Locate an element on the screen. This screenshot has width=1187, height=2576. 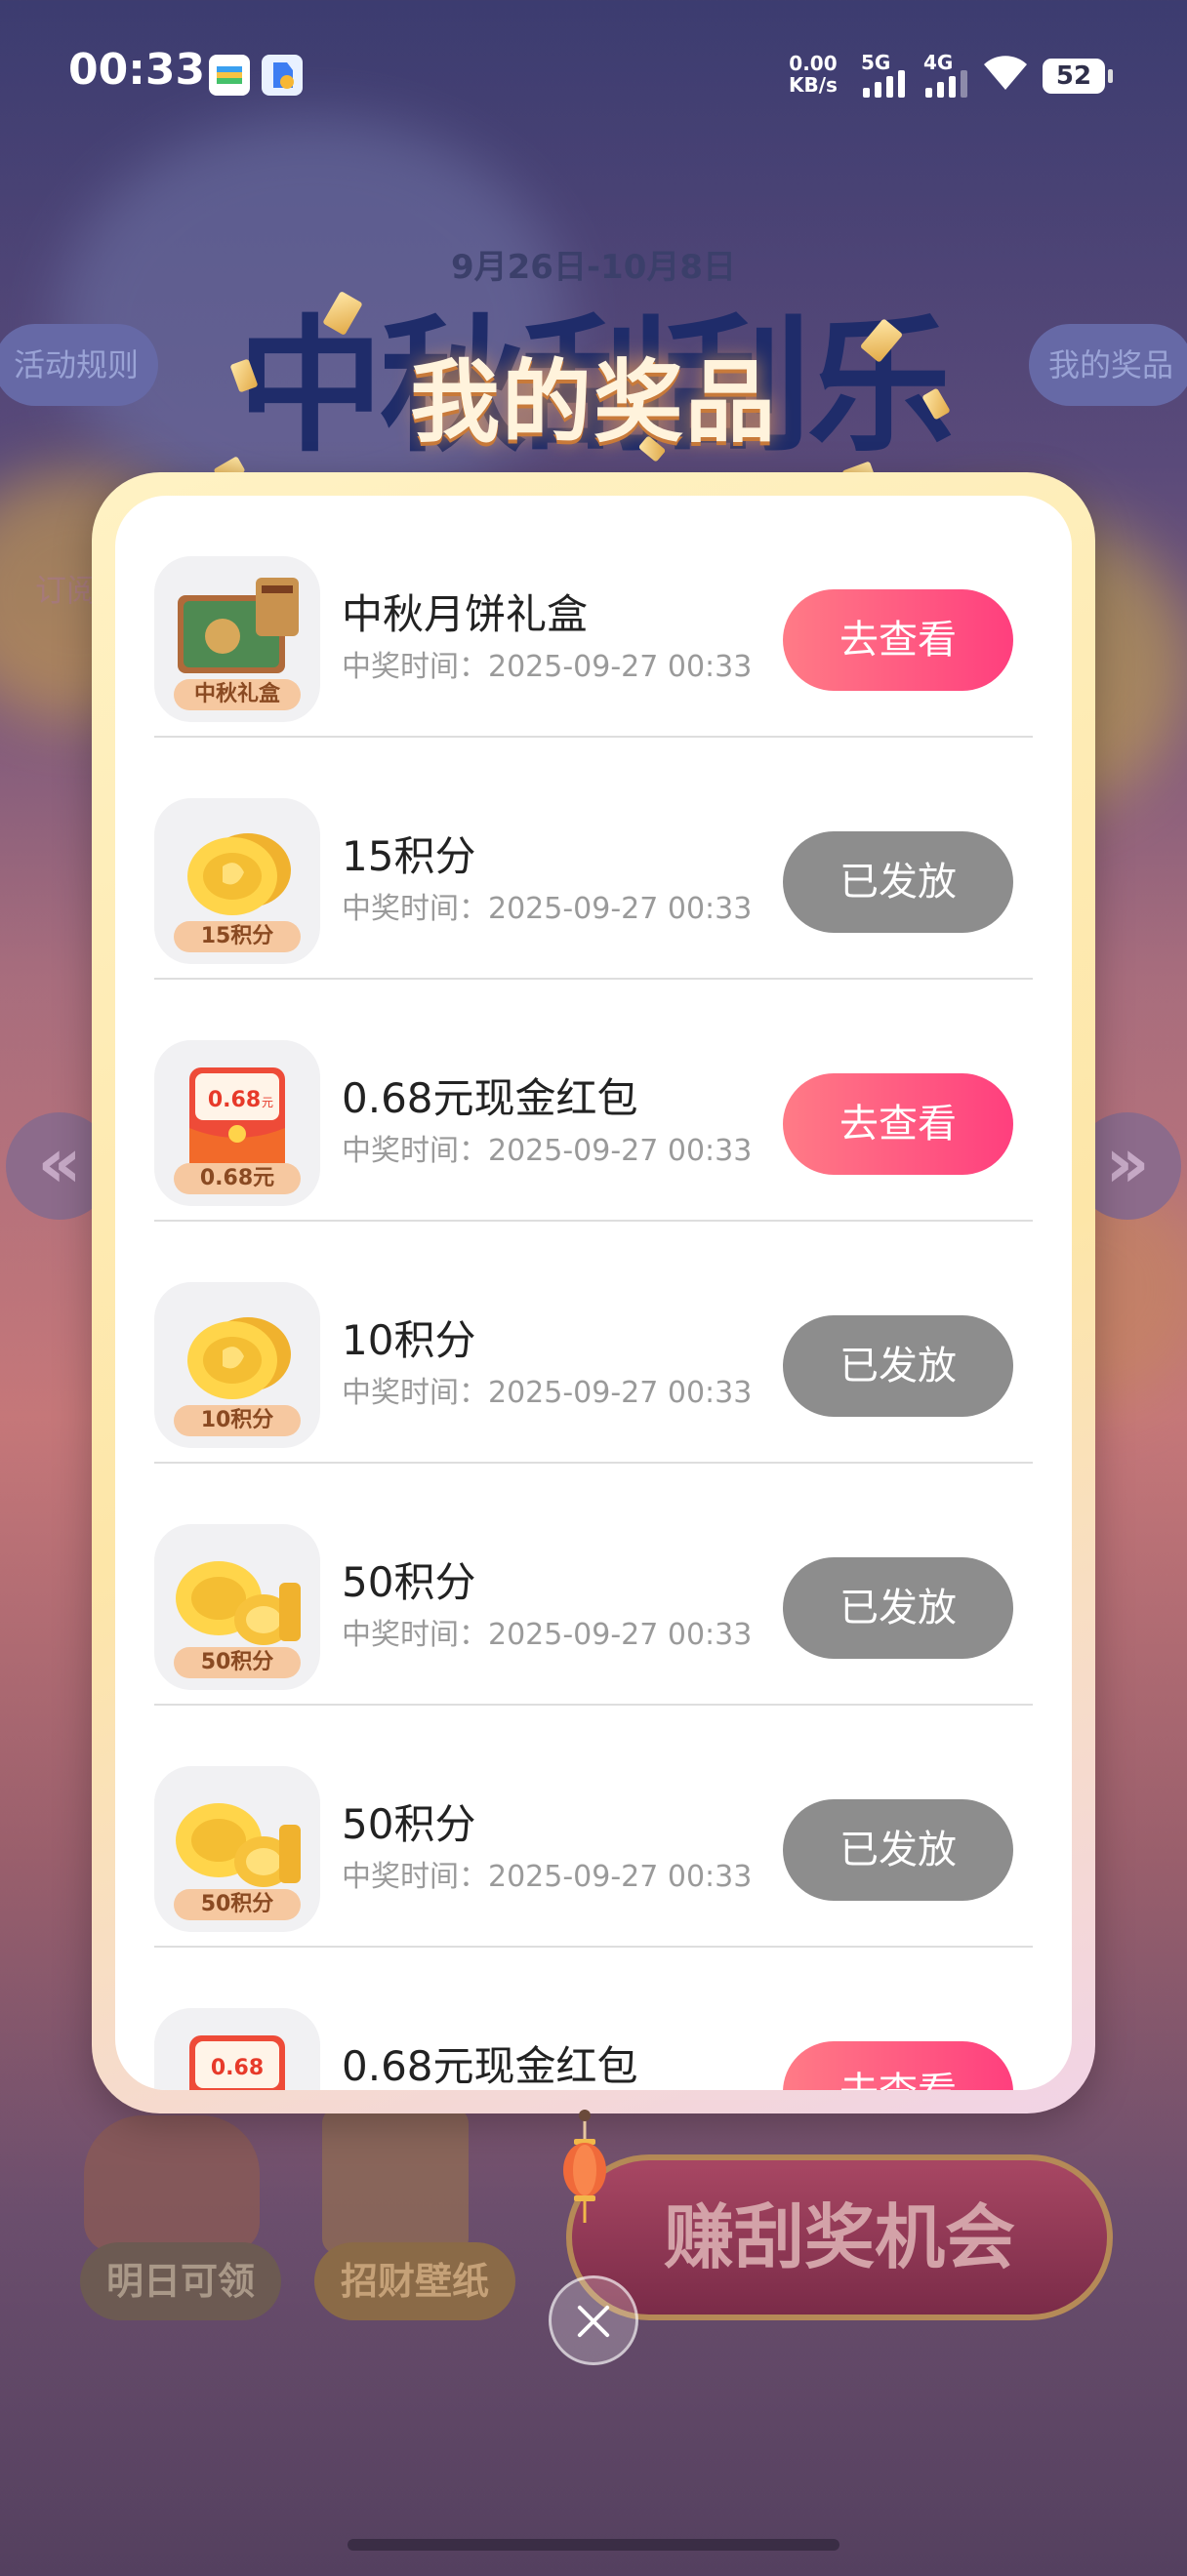
prize-thumbnail: 10积分 is located at coordinates (237, 1365).